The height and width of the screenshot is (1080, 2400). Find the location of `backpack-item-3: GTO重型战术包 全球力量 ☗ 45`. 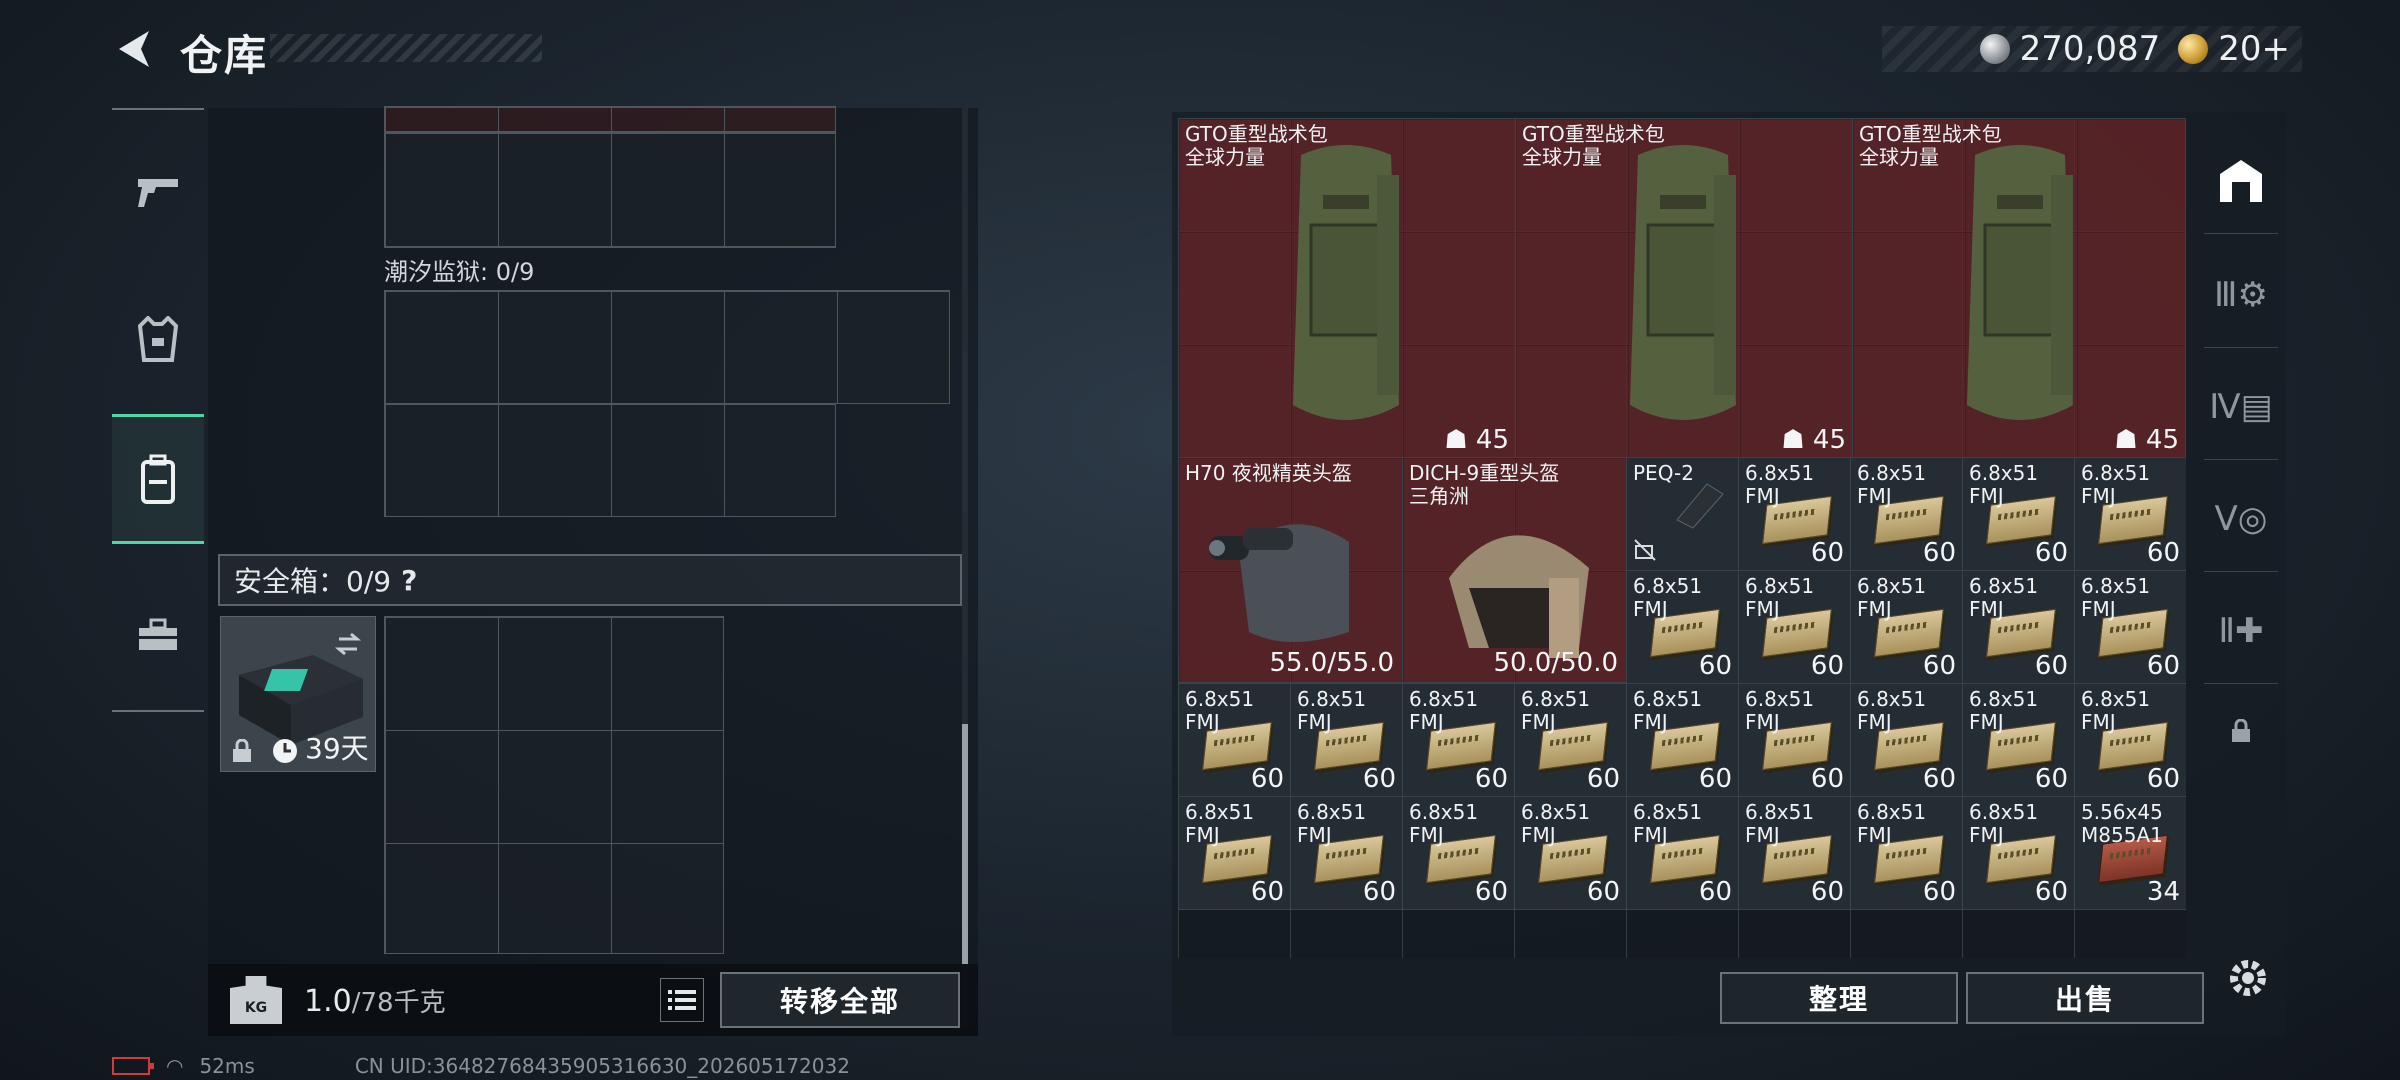

backpack-item-3: GTO重型战术包 全球力量 ☗ 45 is located at coordinates (2019, 288).